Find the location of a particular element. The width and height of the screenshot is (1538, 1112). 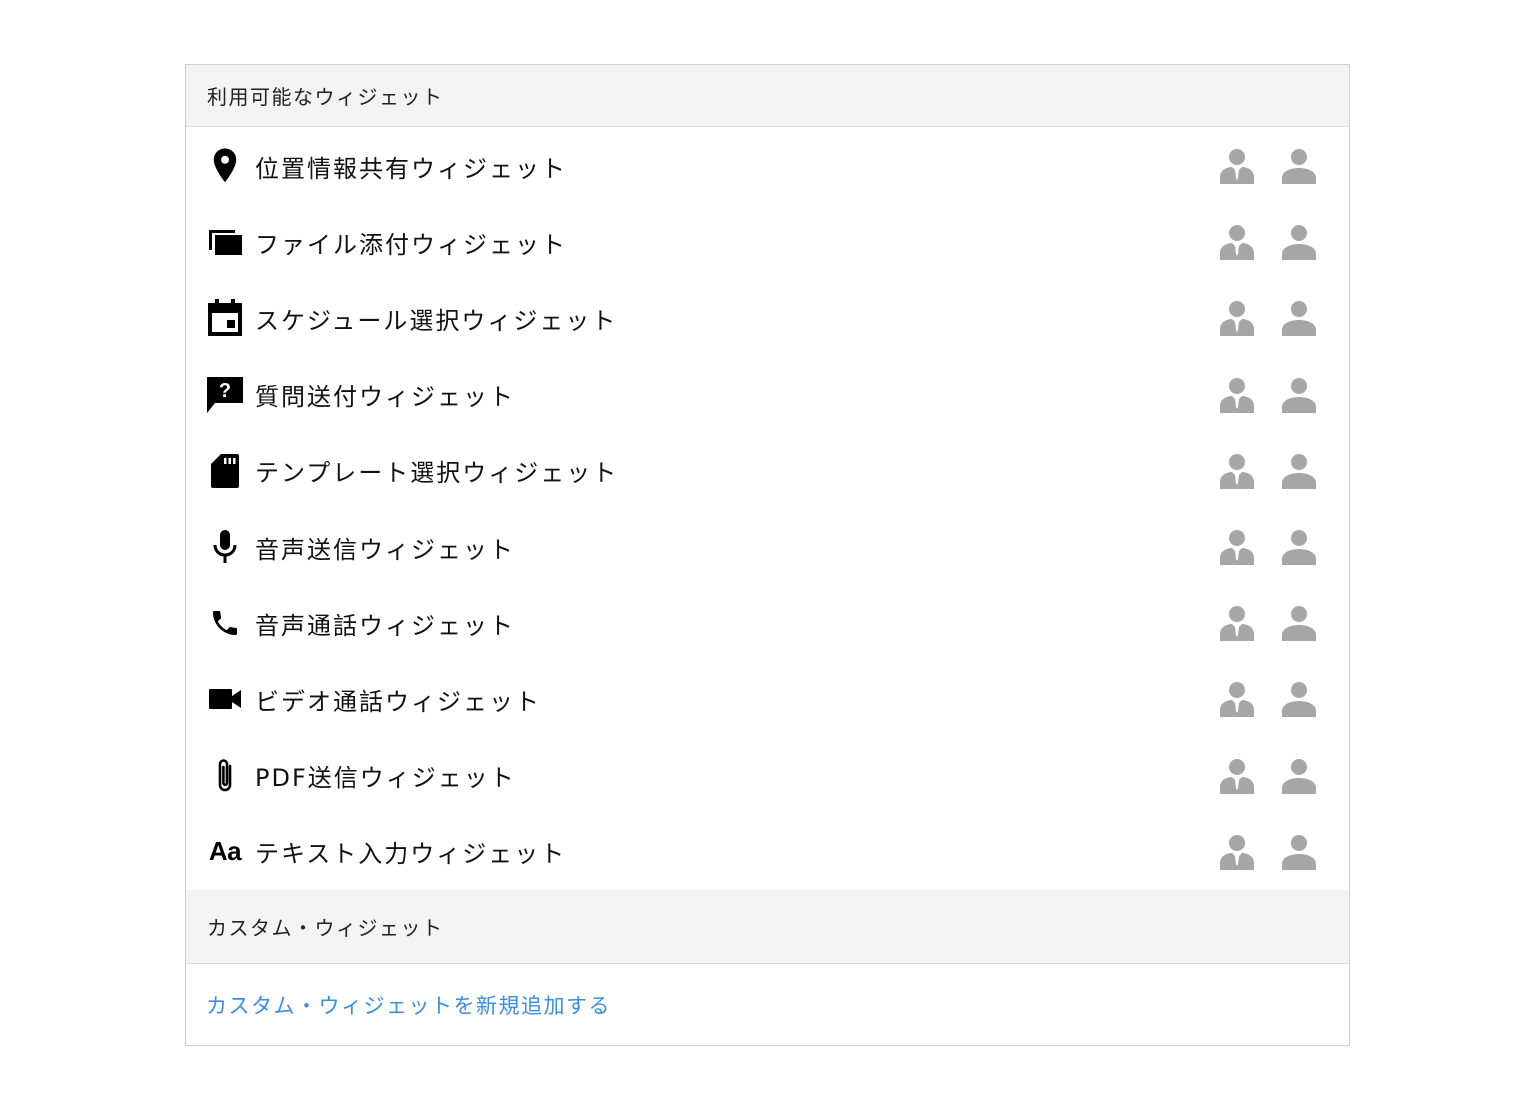

widget-label: 質問送付ウィジェット is located at coordinates (385, 397).